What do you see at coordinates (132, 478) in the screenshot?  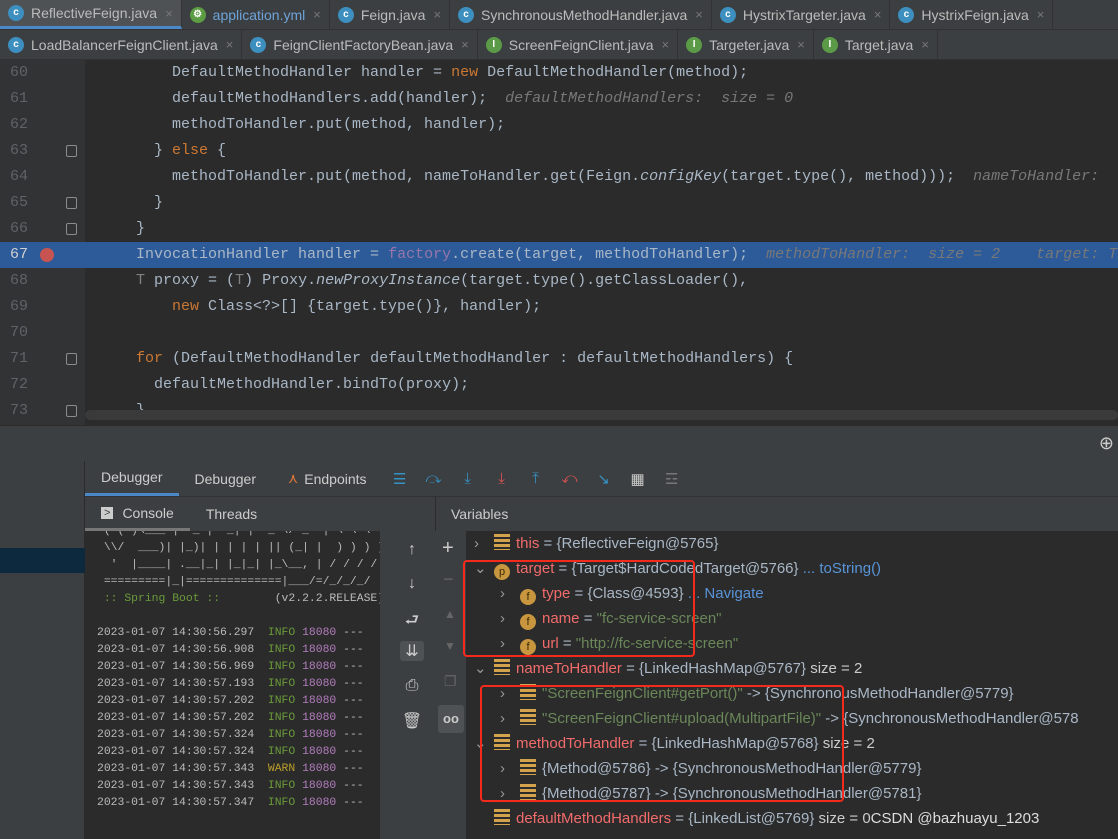 I see `tab-debugger: Debugger` at bounding box center [132, 478].